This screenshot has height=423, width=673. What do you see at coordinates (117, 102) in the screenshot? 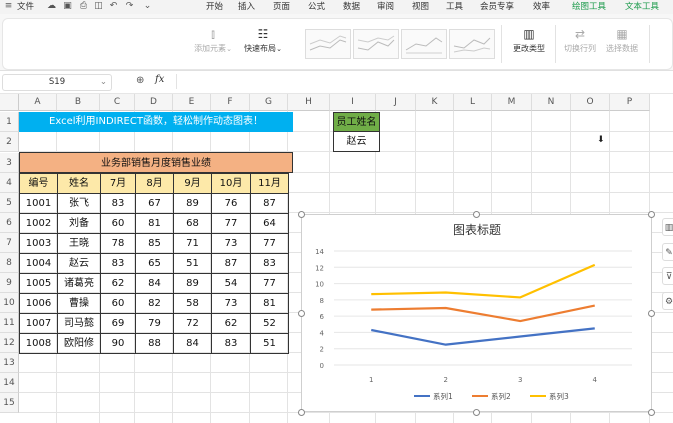
I see `column-header-c: C` at bounding box center [117, 102].